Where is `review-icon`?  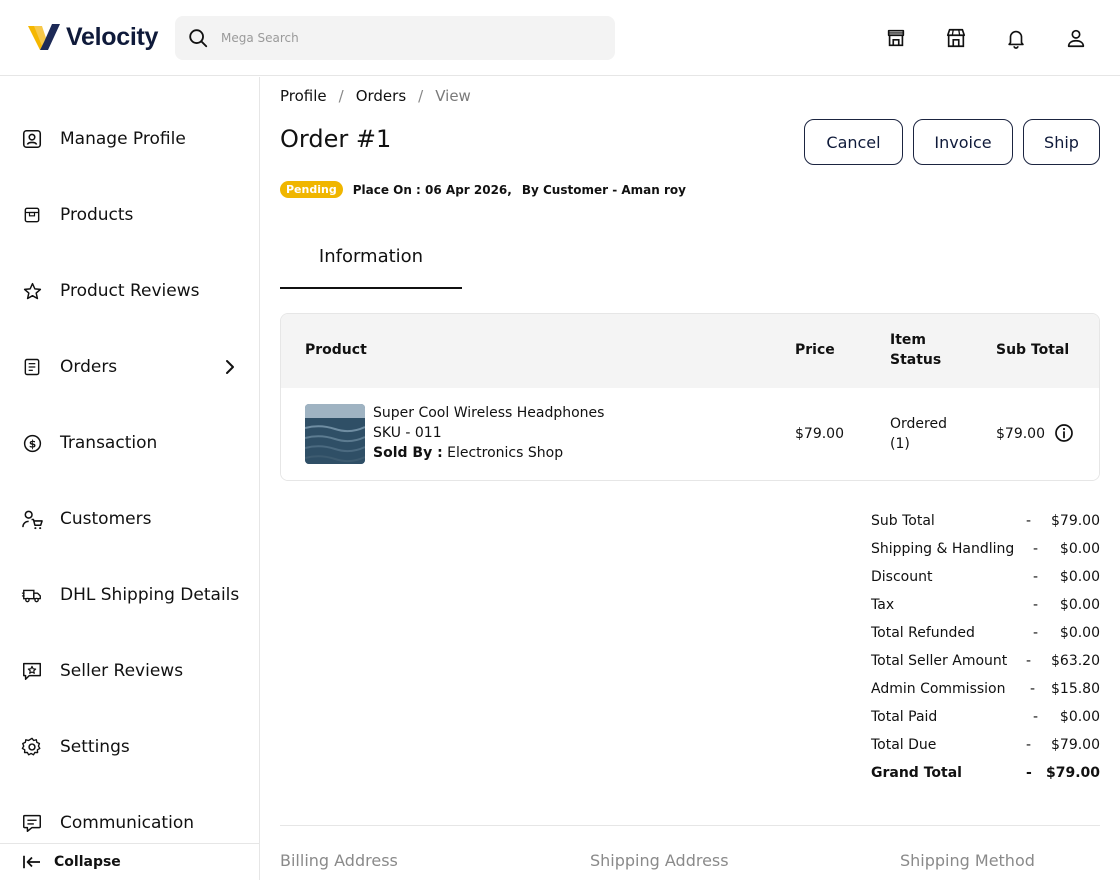 review-icon is located at coordinates (32, 671).